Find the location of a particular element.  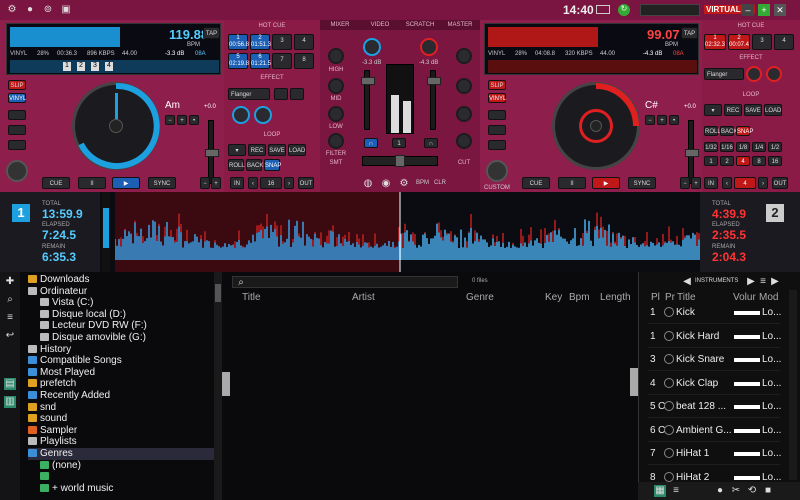

loop-size-button: 1/32 is located at coordinates (711, 147).